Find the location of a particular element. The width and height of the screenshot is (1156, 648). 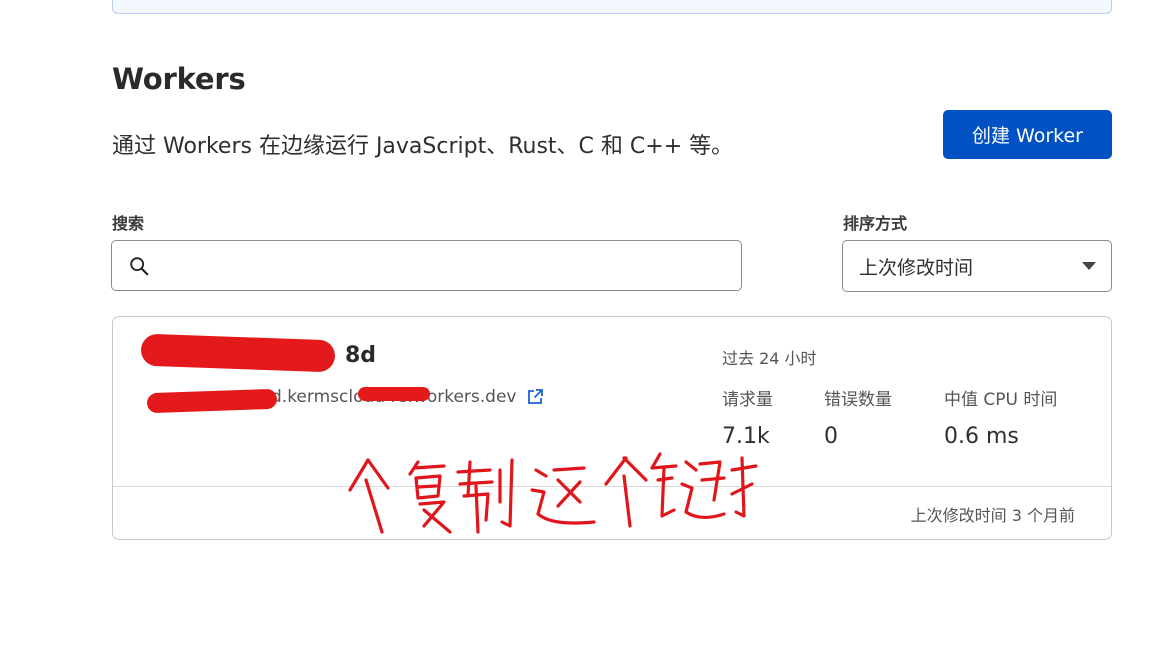

search-label: 搜索 is located at coordinates (128, 223).